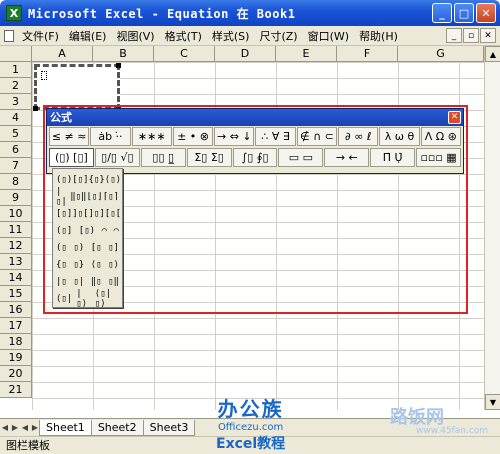 This screenshot has height=454, width=500. I want to click on template-item: [▯[, so click(113, 214).